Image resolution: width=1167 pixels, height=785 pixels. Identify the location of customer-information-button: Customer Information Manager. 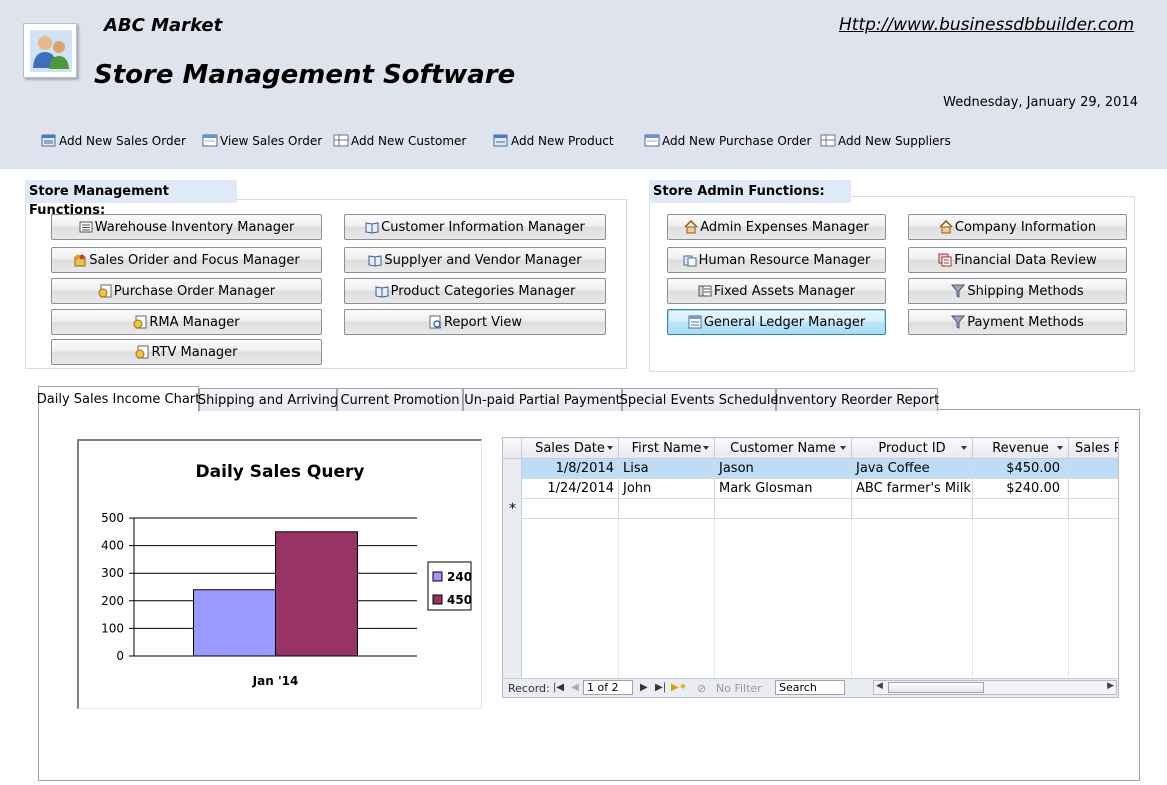
(475, 227).